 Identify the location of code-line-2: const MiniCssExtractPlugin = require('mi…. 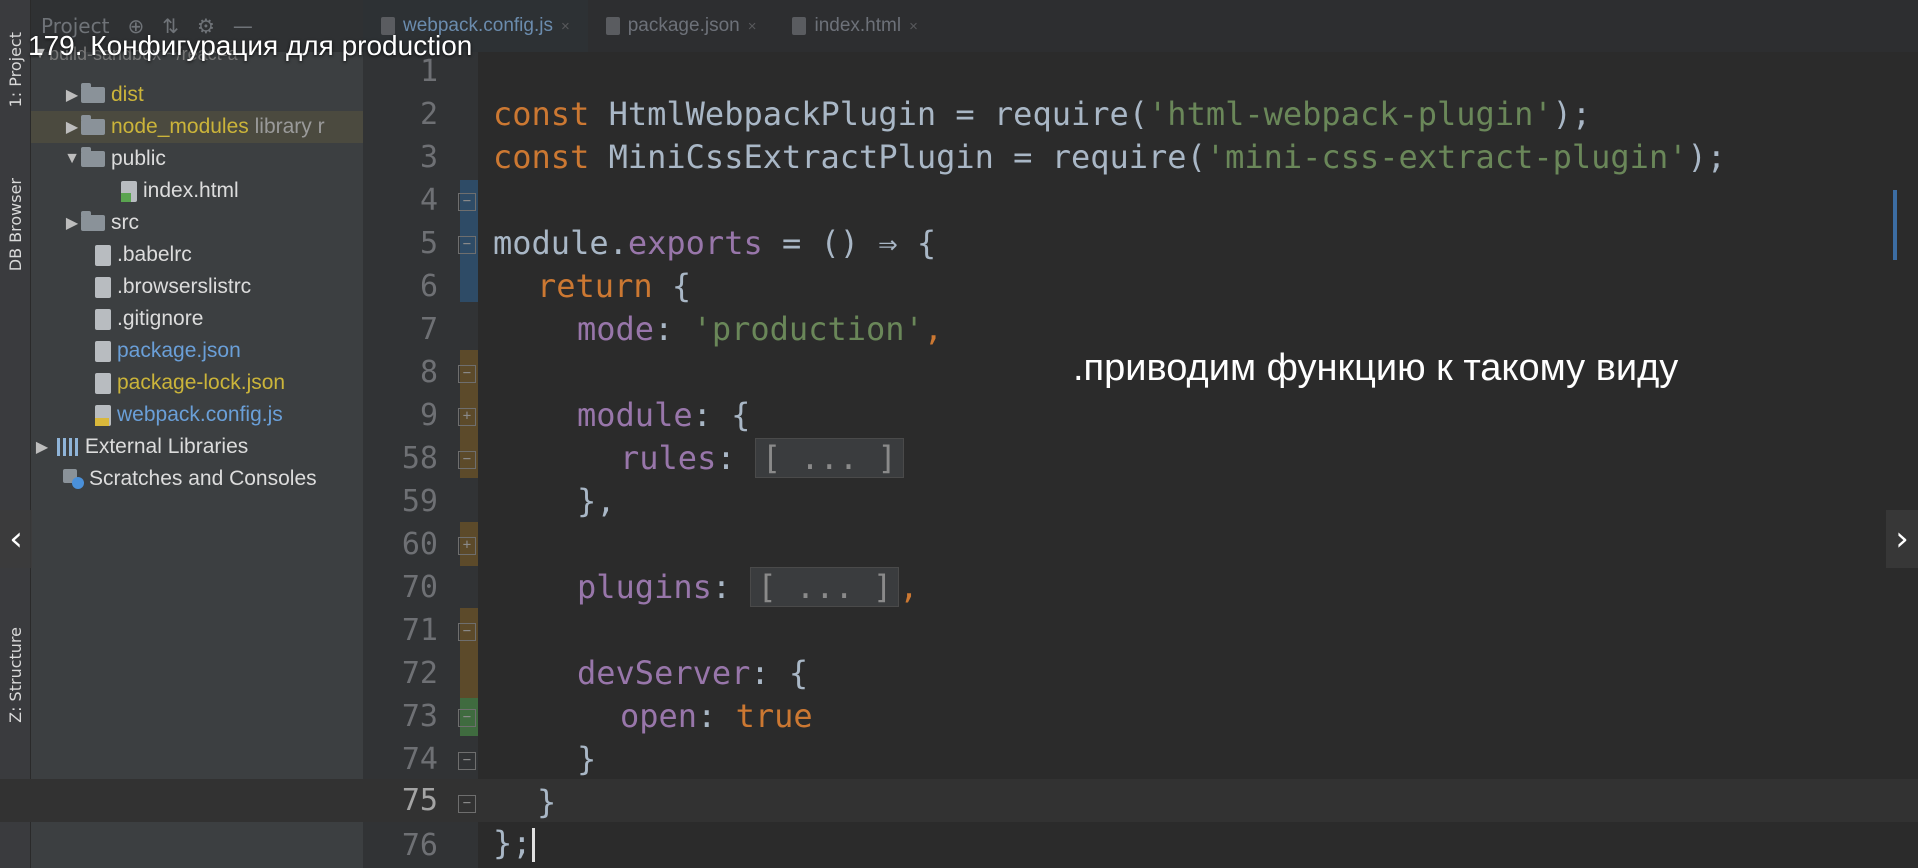
(959, 134).